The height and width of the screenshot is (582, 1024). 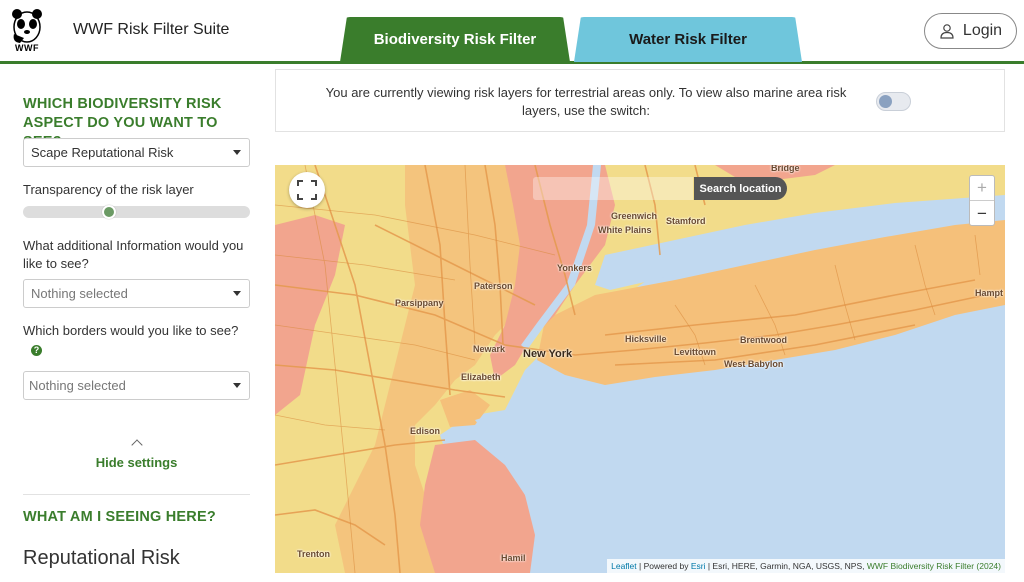 I want to click on risk-aspect-select: Scape Reputational Risk, so click(x=136, y=152).